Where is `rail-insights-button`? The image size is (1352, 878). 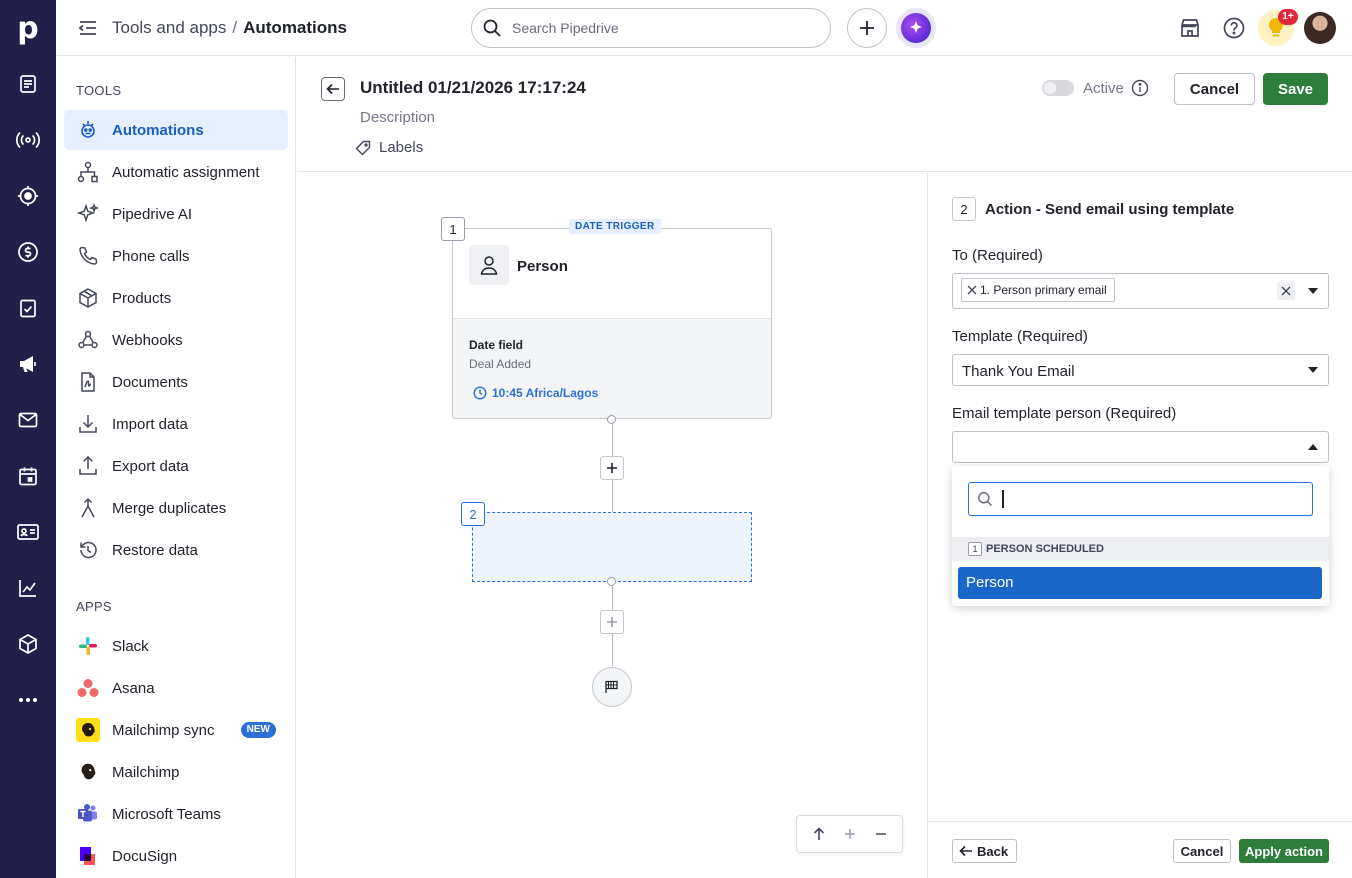
rail-insights-button is located at coordinates (28, 588).